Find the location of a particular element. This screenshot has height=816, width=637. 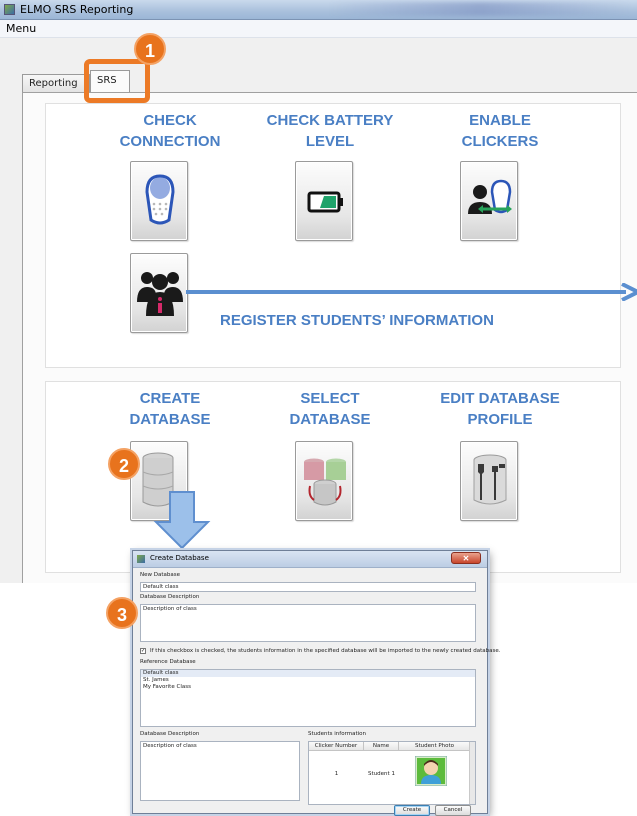

new-database-label: New Database is located at coordinates (160, 575).